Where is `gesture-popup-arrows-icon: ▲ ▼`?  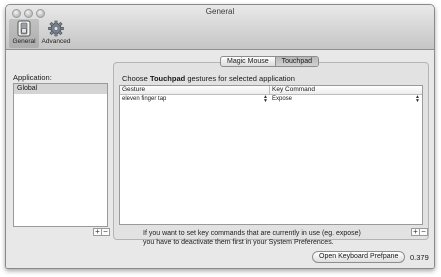 gesture-popup-arrows-icon: ▲ ▼ is located at coordinates (265, 99).